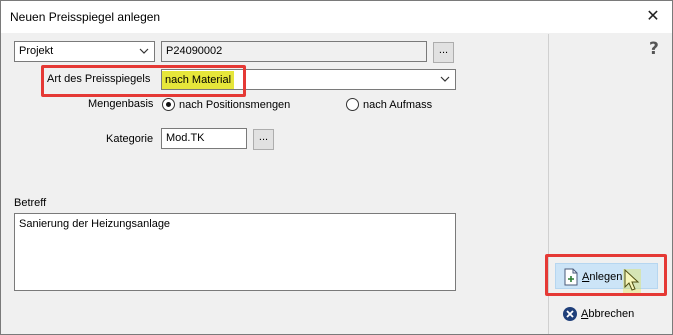 This screenshot has height=335, width=673. I want to click on abbrechen-button: Abbrechen, so click(606, 314).